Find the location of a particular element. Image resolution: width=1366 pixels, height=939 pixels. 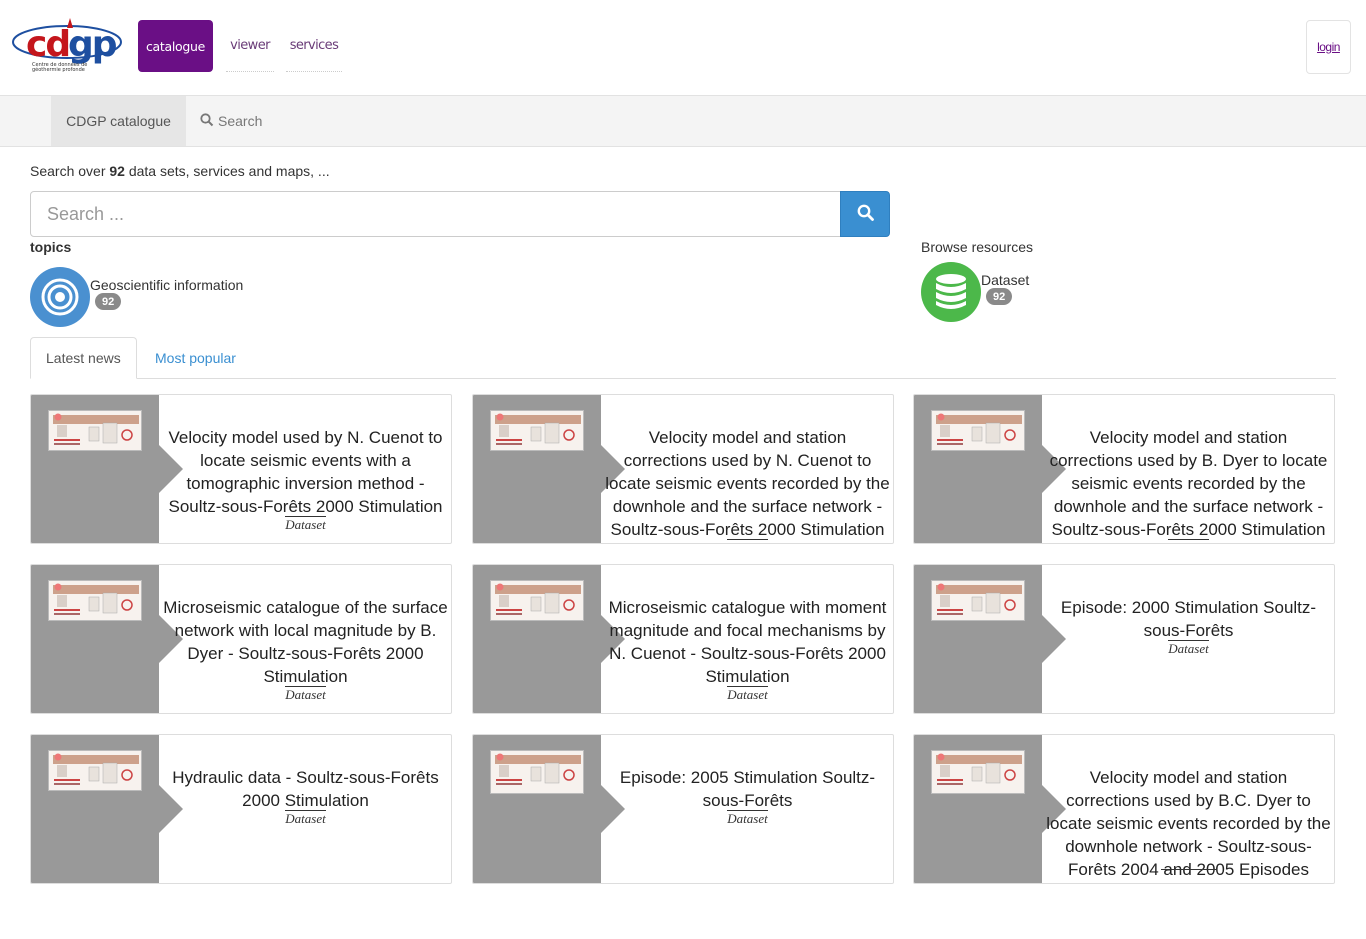

resource-count-badge: 92 is located at coordinates (999, 296).